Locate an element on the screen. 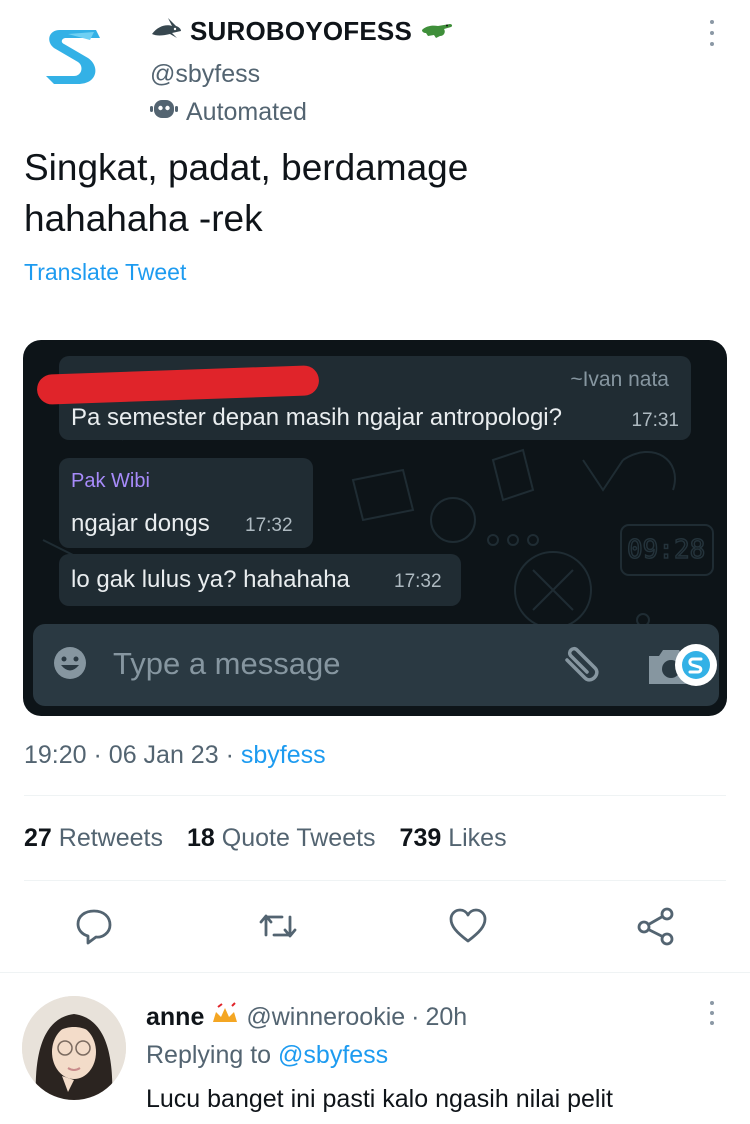 This screenshot has height=1124, width=750. quote-tweets-stat: 18 Quote Tweets is located at coordinates (281, 838).